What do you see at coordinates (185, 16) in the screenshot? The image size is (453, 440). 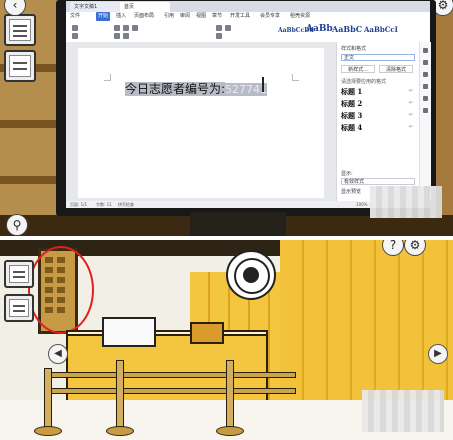 I see `menu-review: 审阅` at bounding box center [185, 16].